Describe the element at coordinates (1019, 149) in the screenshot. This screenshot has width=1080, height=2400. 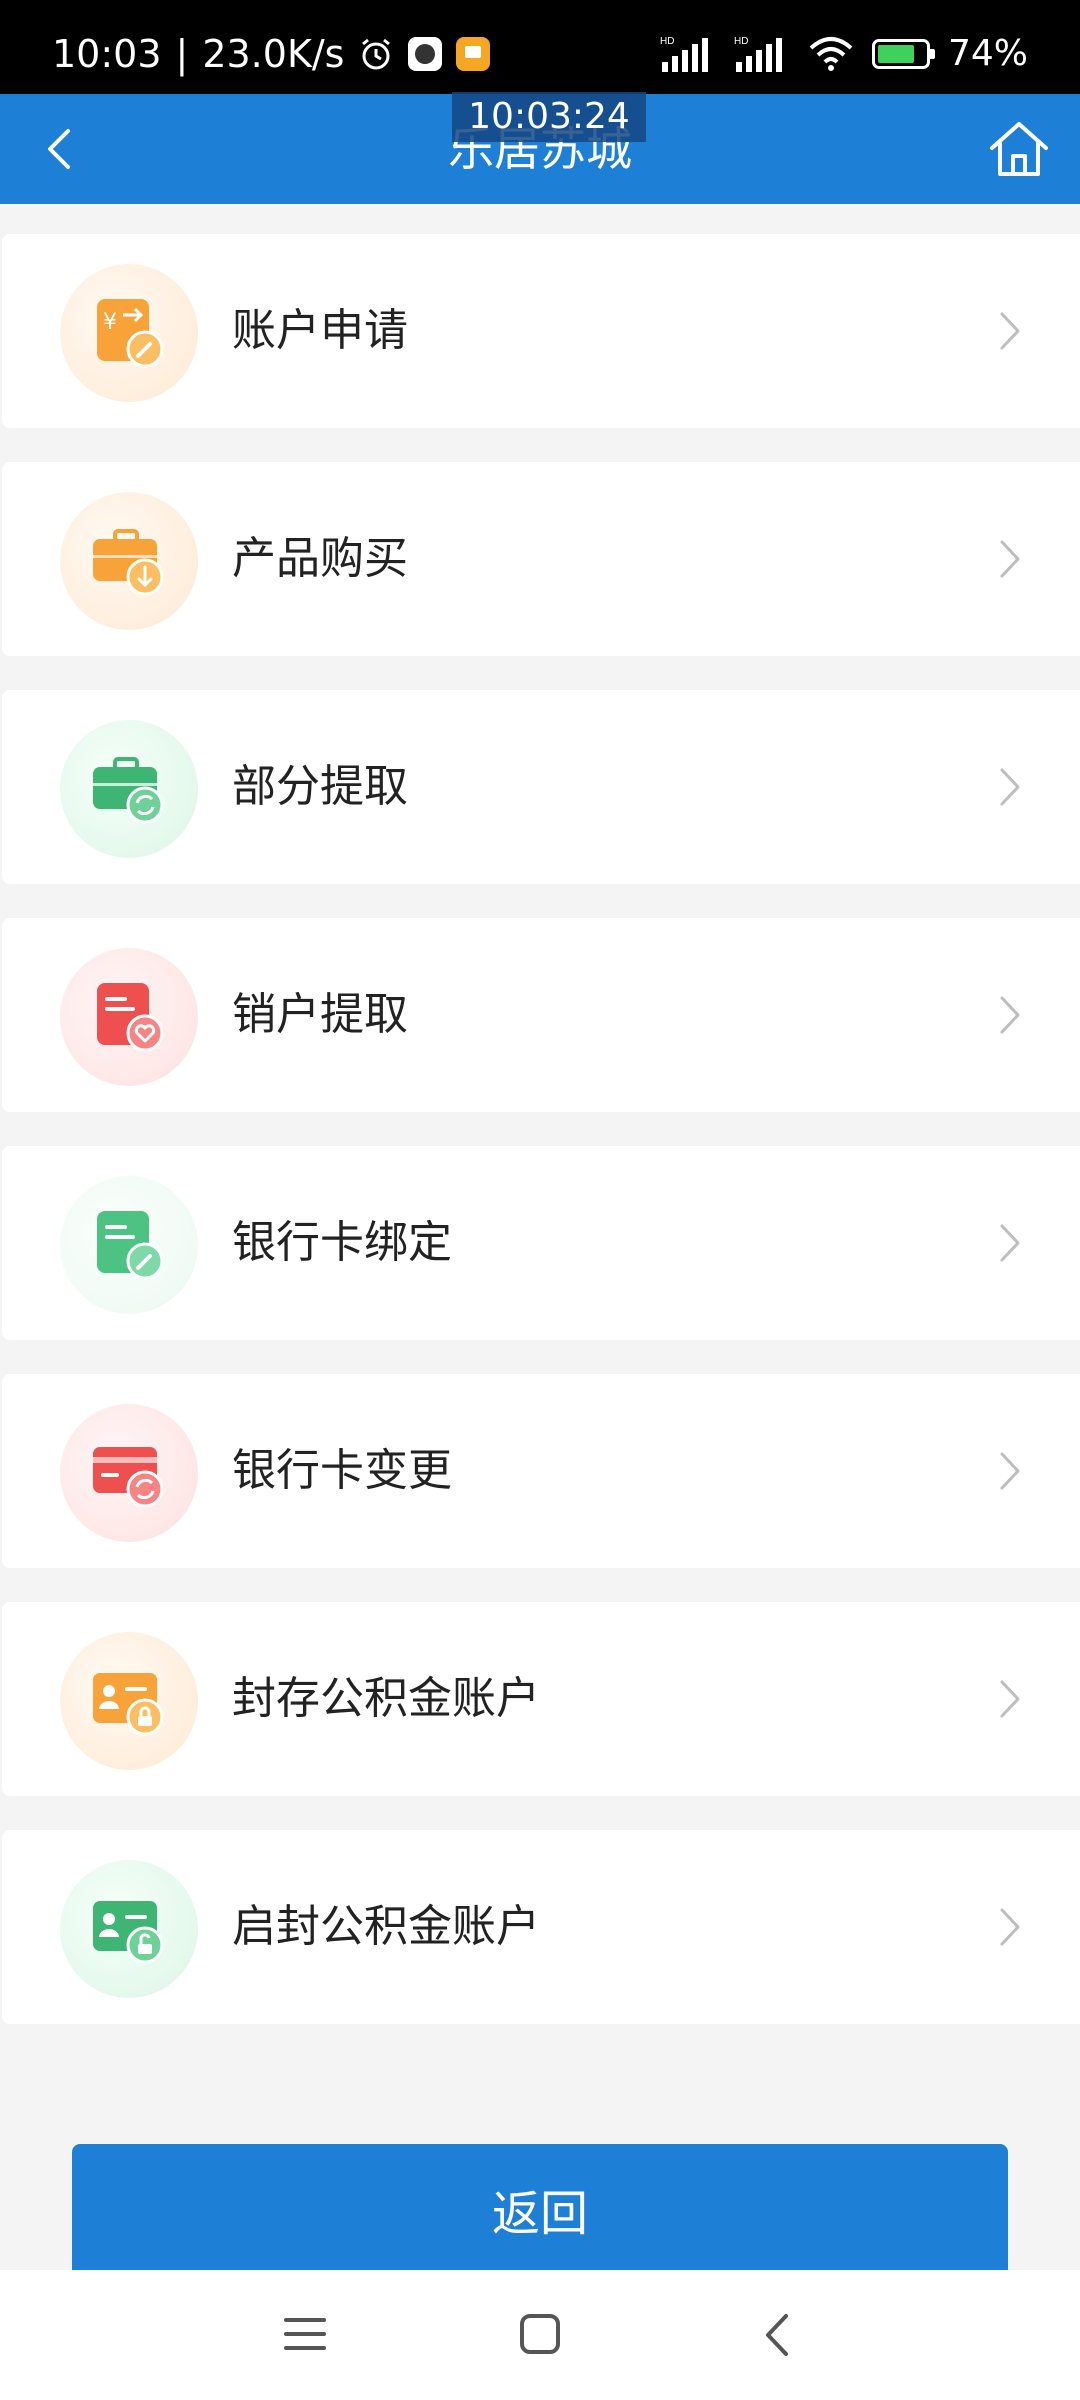
I see `home-icon` at that location.